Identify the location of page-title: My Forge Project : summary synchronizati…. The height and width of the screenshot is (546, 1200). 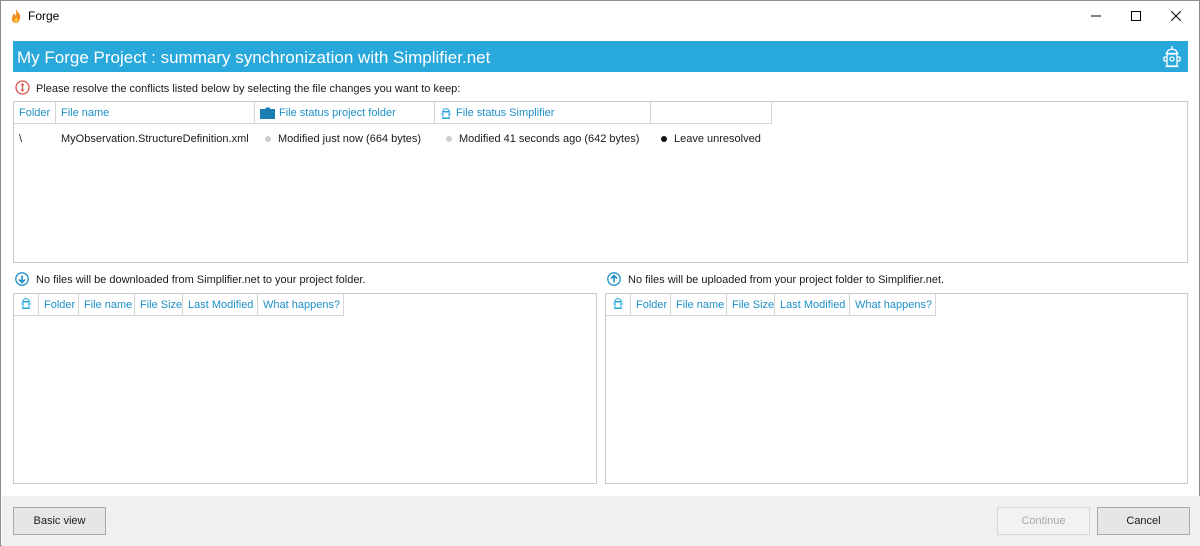
(254, 57).